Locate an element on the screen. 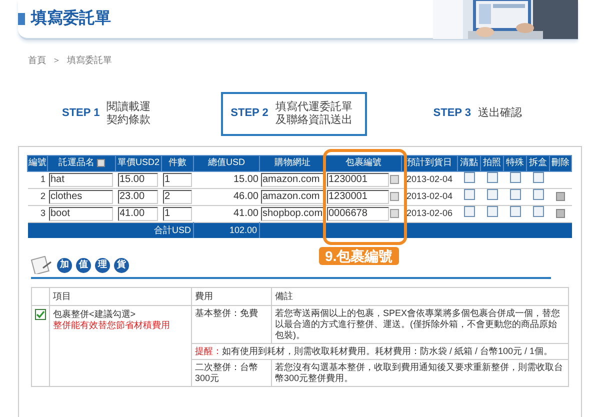 Image resolution: width=600 pixels, height=417 pixels. column-header: 單價USD2 is located at coordinates (139, 163).